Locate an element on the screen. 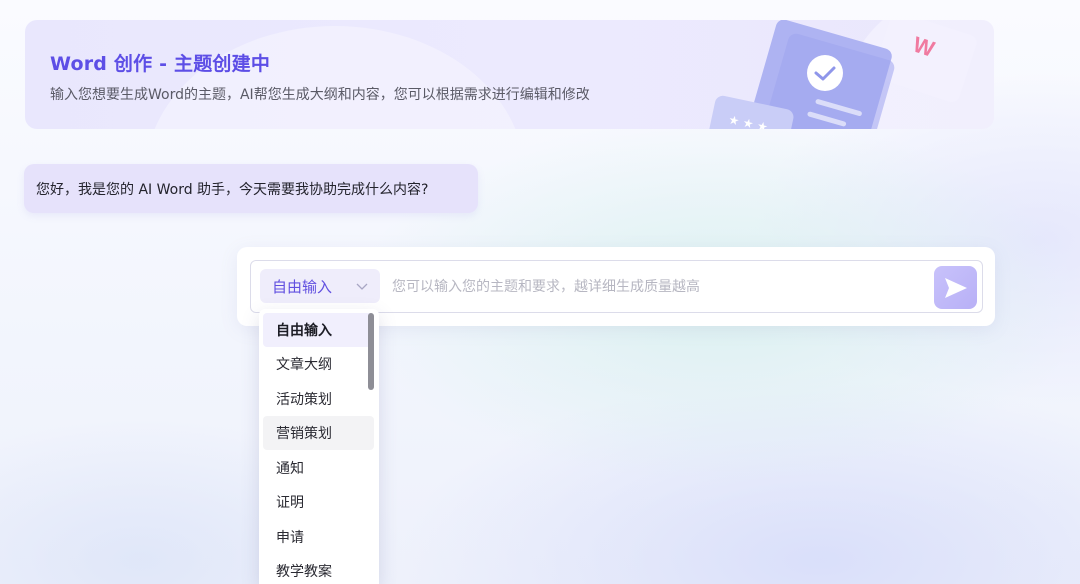  dropdown-option: 营销策划 is located at coordinates (318, 433).